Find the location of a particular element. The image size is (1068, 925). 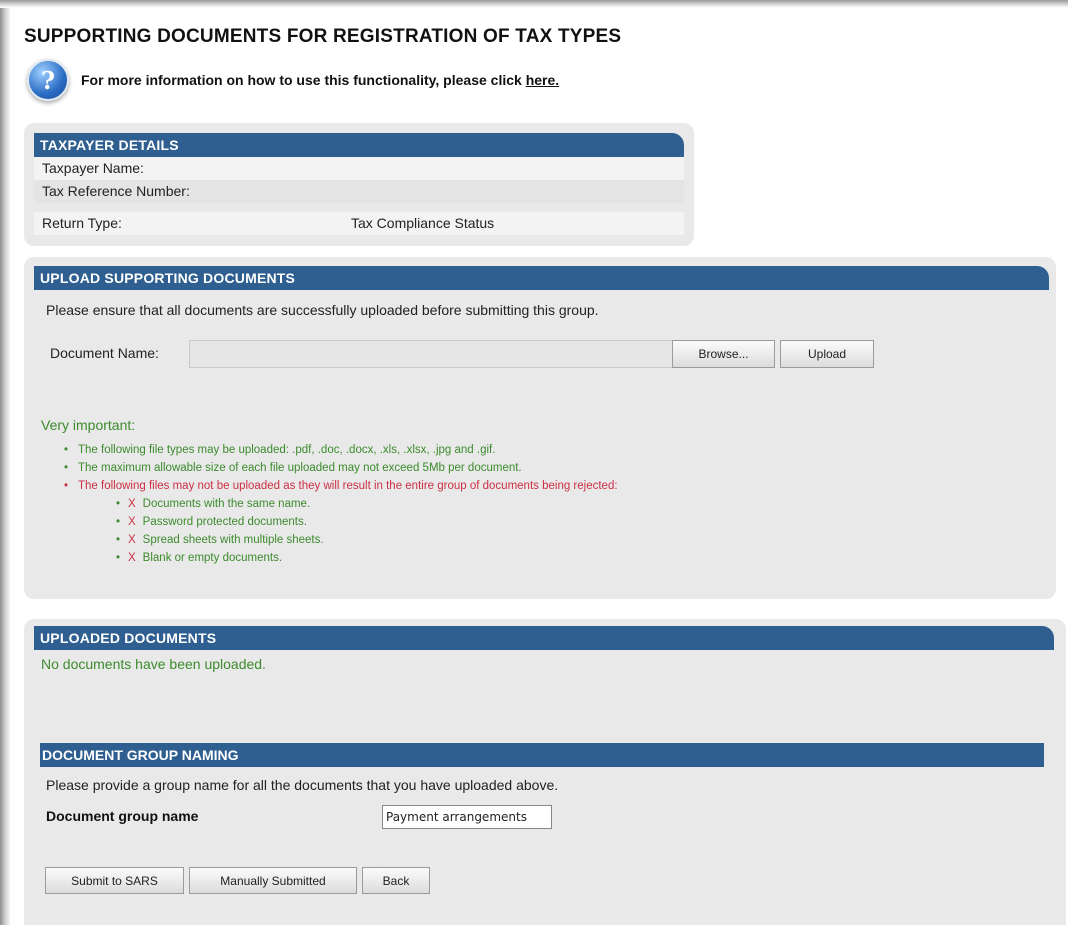

help-link: here. is located at coordinates (542, 80).